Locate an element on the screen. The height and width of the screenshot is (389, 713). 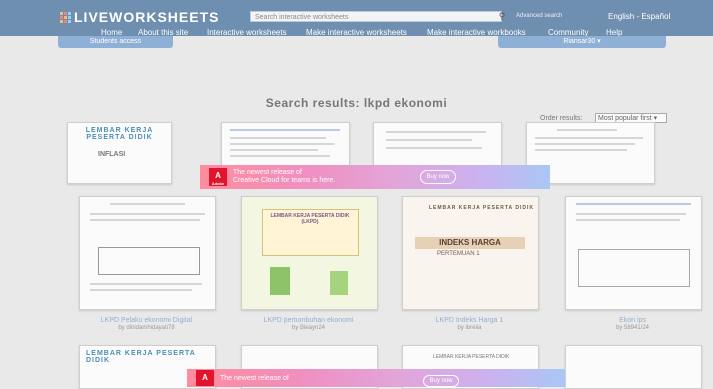
user-menu-button: Riansar30 ▾ is located at coordinates (582, 42).